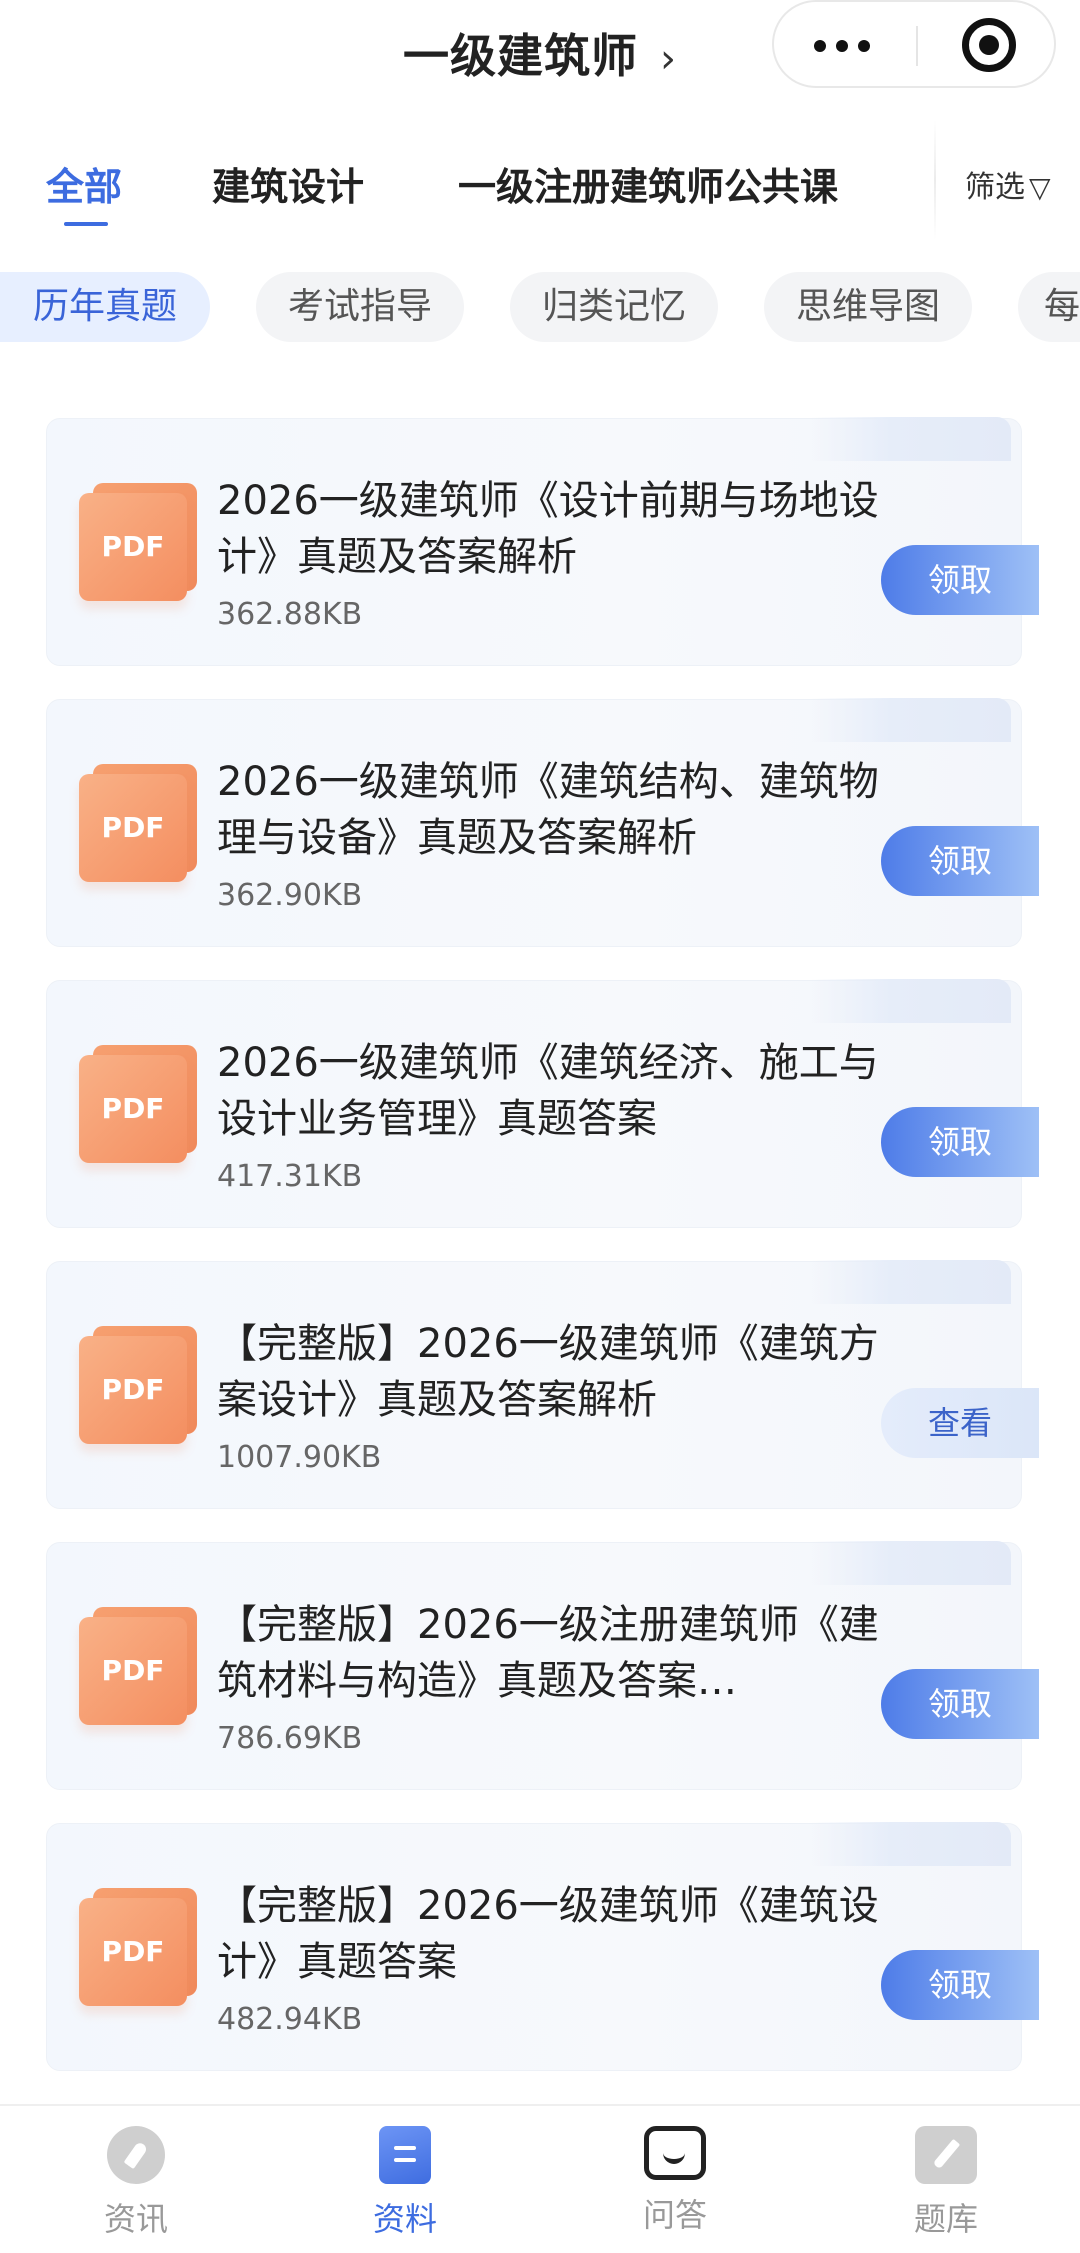 The height and width of the screenshot is (2253, 1080). What do you see at coordinates (995, 187) in the screenshot?
I see `filter-label: 筛选` at bounding box center [995, 187].